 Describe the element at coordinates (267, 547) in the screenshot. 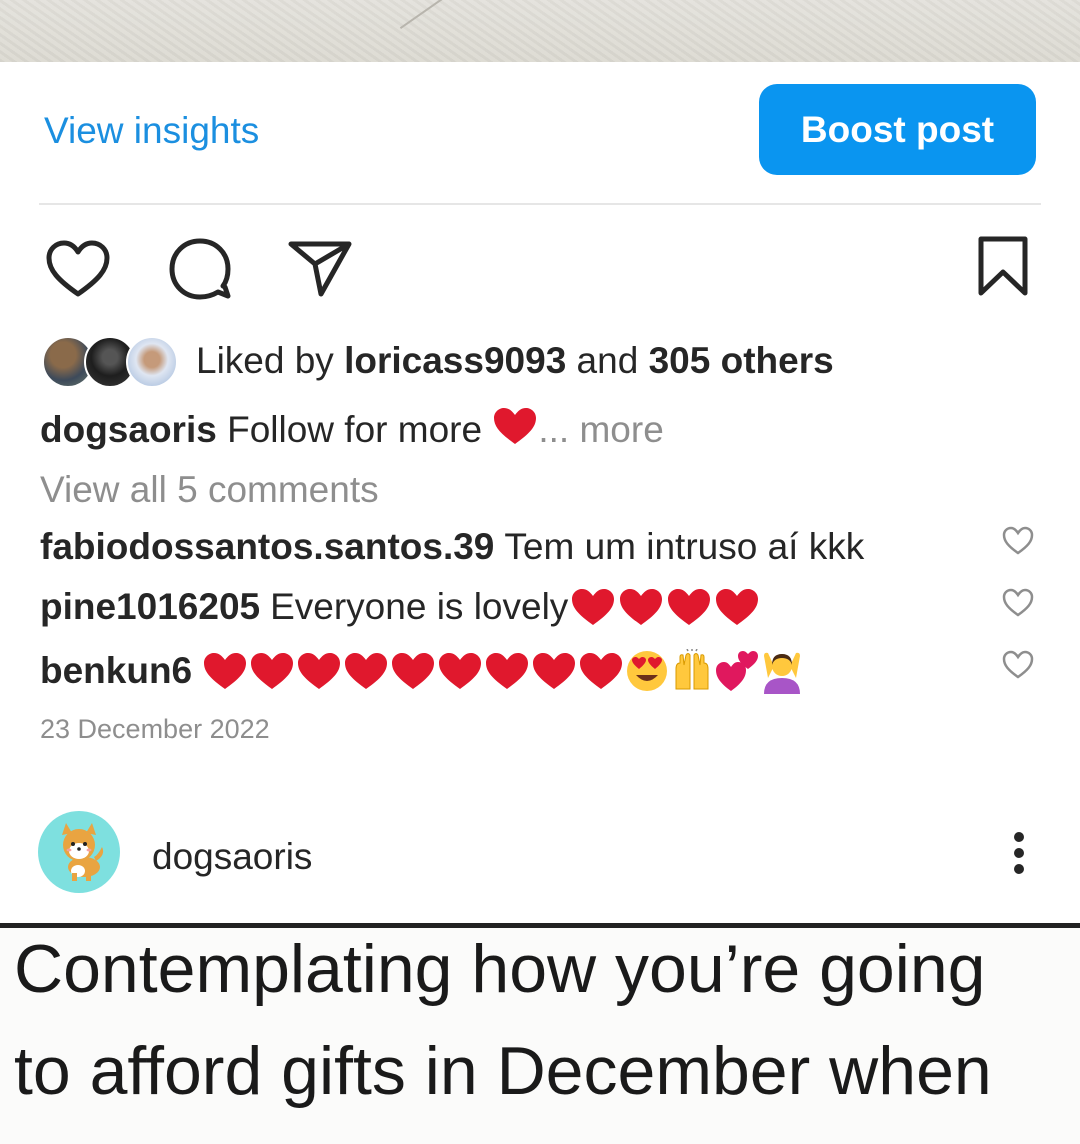

I see `comment-username: fabiodossantos.santos.39` at that location.